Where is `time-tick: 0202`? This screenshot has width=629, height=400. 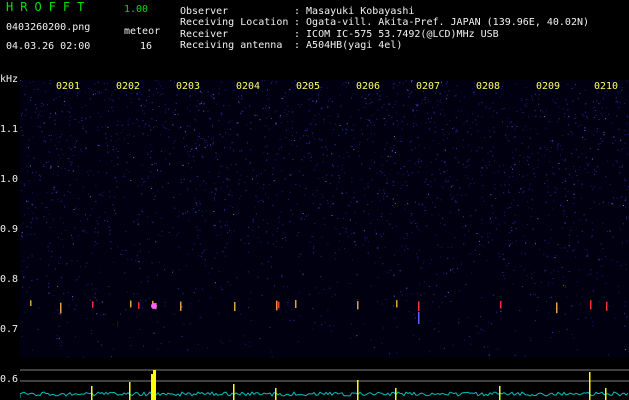
time-tick: 0202 is located at coordinates (128, 86).